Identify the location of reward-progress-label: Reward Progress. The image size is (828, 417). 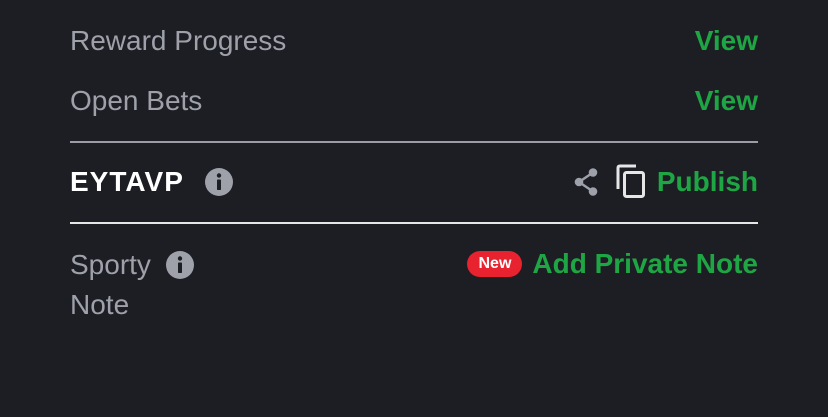
(178, 40).